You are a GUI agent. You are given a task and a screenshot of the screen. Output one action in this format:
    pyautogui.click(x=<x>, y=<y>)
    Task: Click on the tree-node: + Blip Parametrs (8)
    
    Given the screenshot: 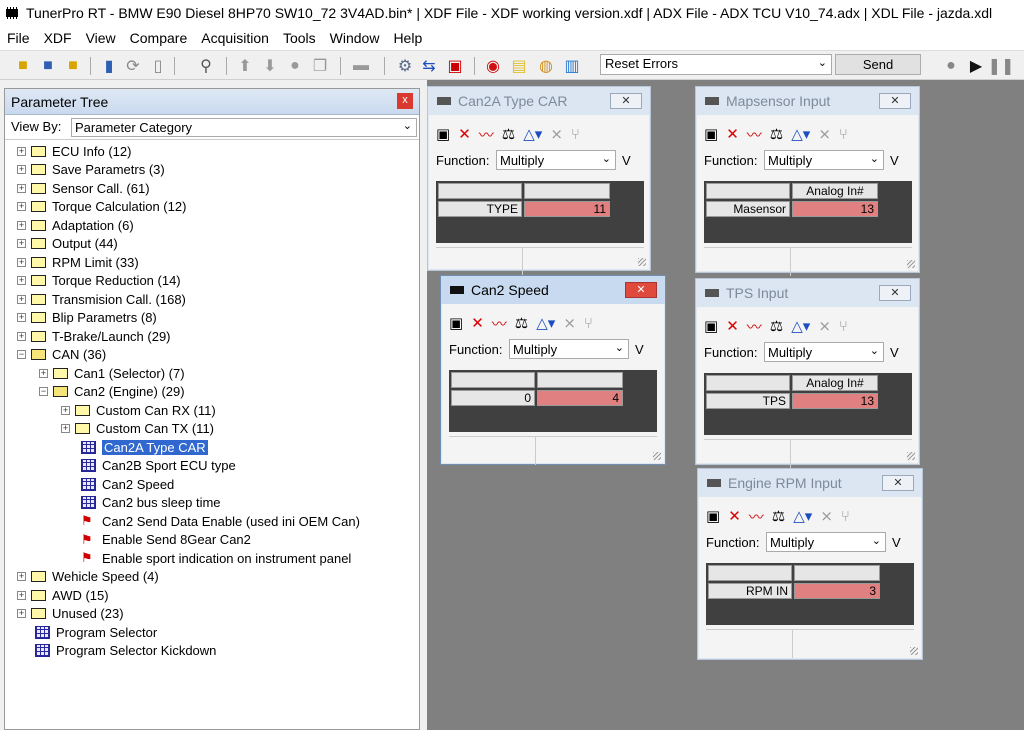 What is the action you would take?
    pyautogui.click(x=87, y=318)
    